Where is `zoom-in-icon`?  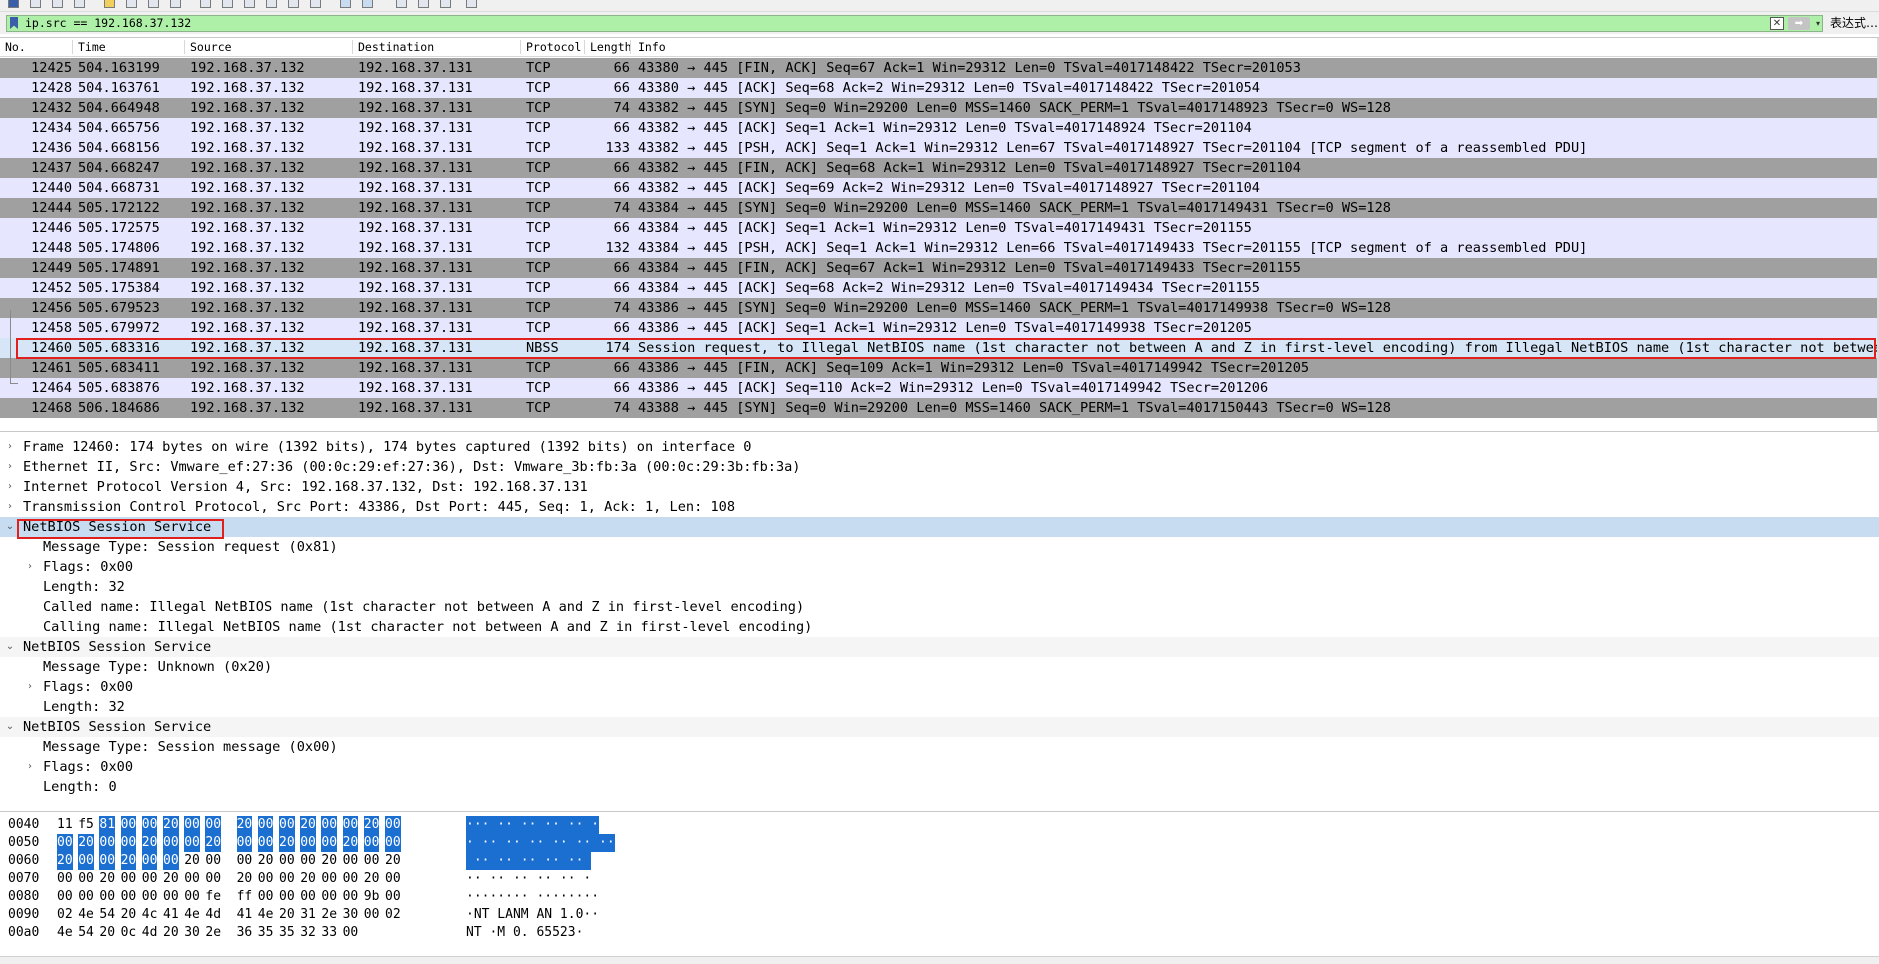
zoom-in-icon is located at coordinates (401, 4).